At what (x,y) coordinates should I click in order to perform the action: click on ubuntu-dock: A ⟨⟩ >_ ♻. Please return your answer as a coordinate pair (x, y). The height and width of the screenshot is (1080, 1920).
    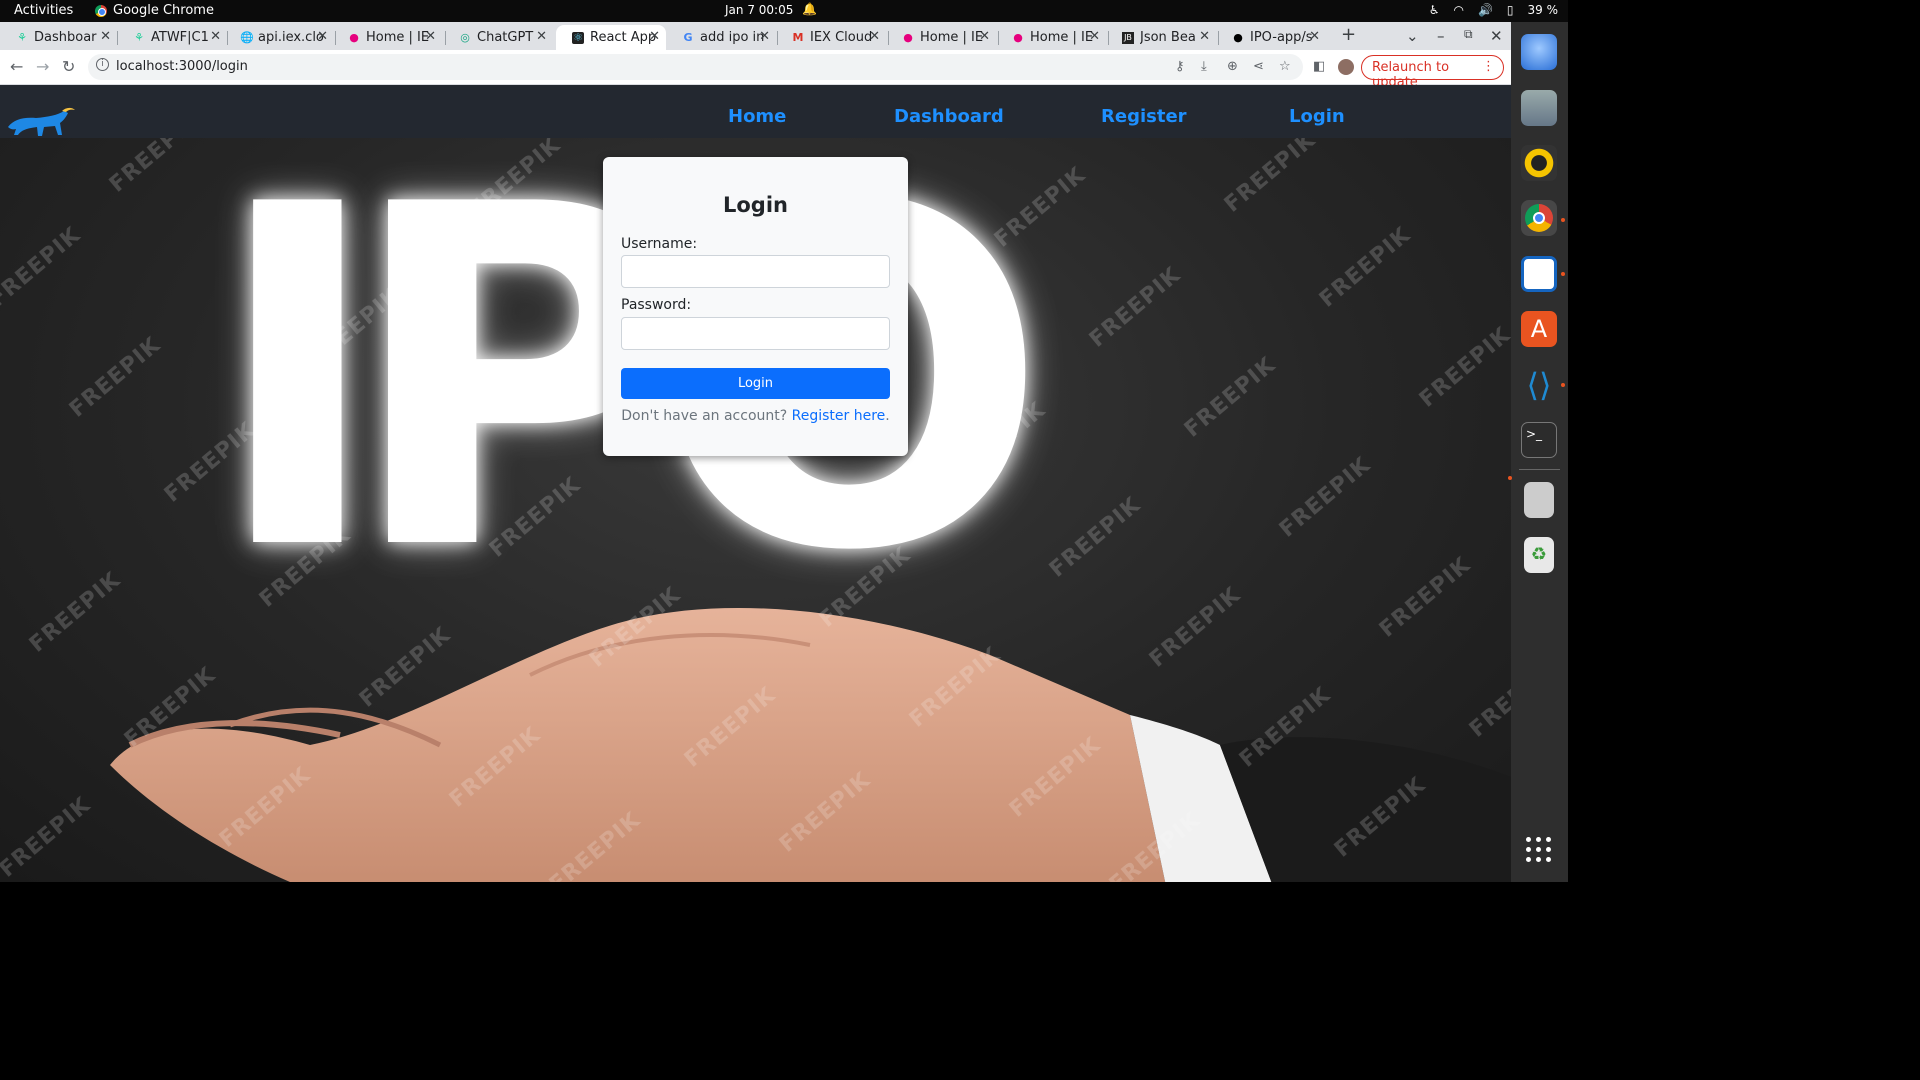
    Looking at the image, I should click on (1538, 452).